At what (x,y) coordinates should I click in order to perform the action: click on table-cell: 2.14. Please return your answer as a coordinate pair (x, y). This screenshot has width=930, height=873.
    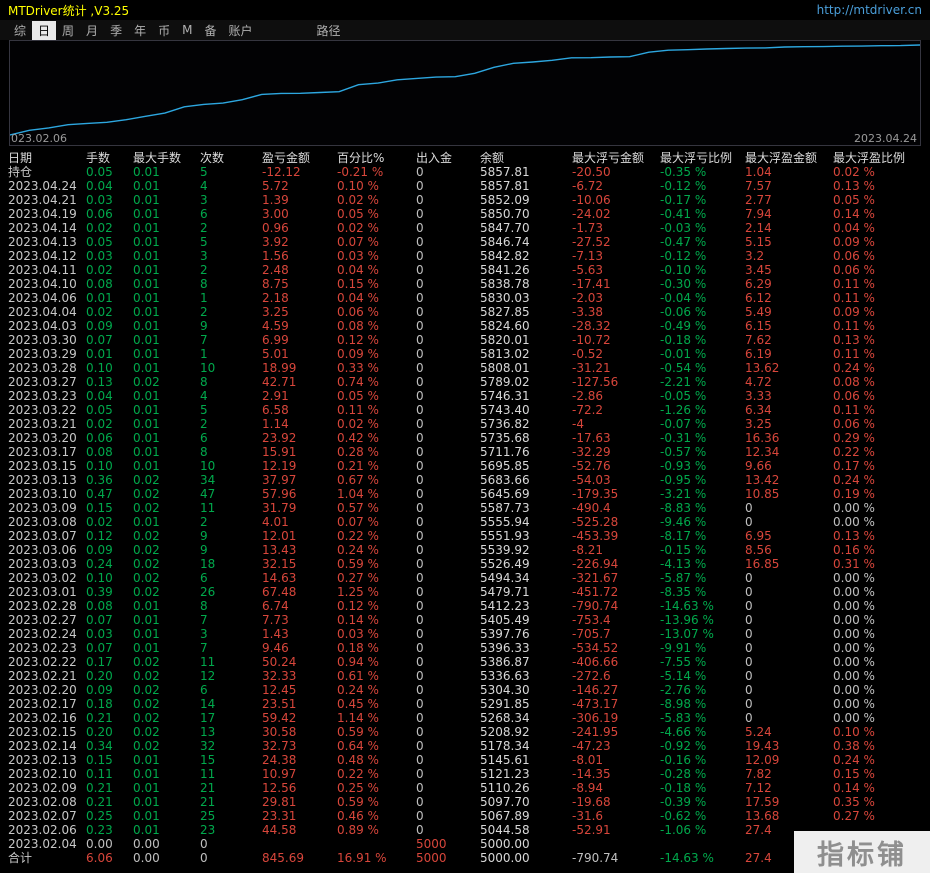
    Looking at the image, I should click on (758, 228).